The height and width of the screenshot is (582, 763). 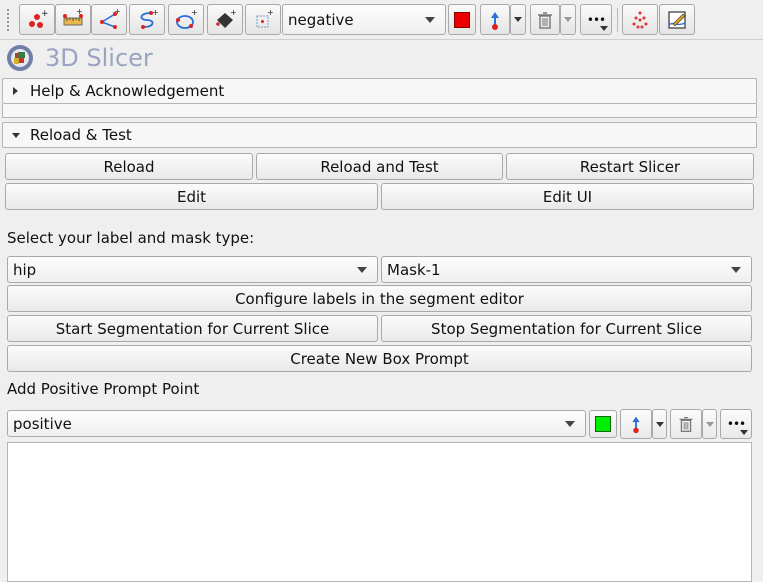 I want to click on slicer-logo-icon, so click(x=20, y=58).